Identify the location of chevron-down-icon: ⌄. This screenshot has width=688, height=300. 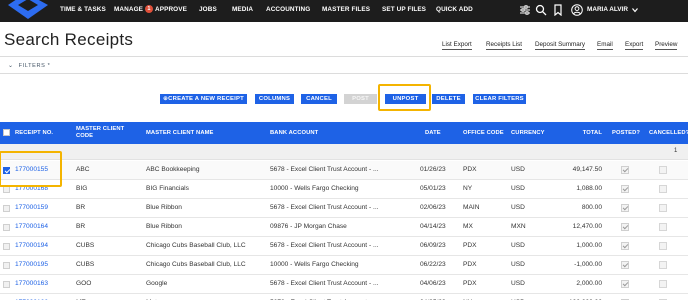
(11, 66).